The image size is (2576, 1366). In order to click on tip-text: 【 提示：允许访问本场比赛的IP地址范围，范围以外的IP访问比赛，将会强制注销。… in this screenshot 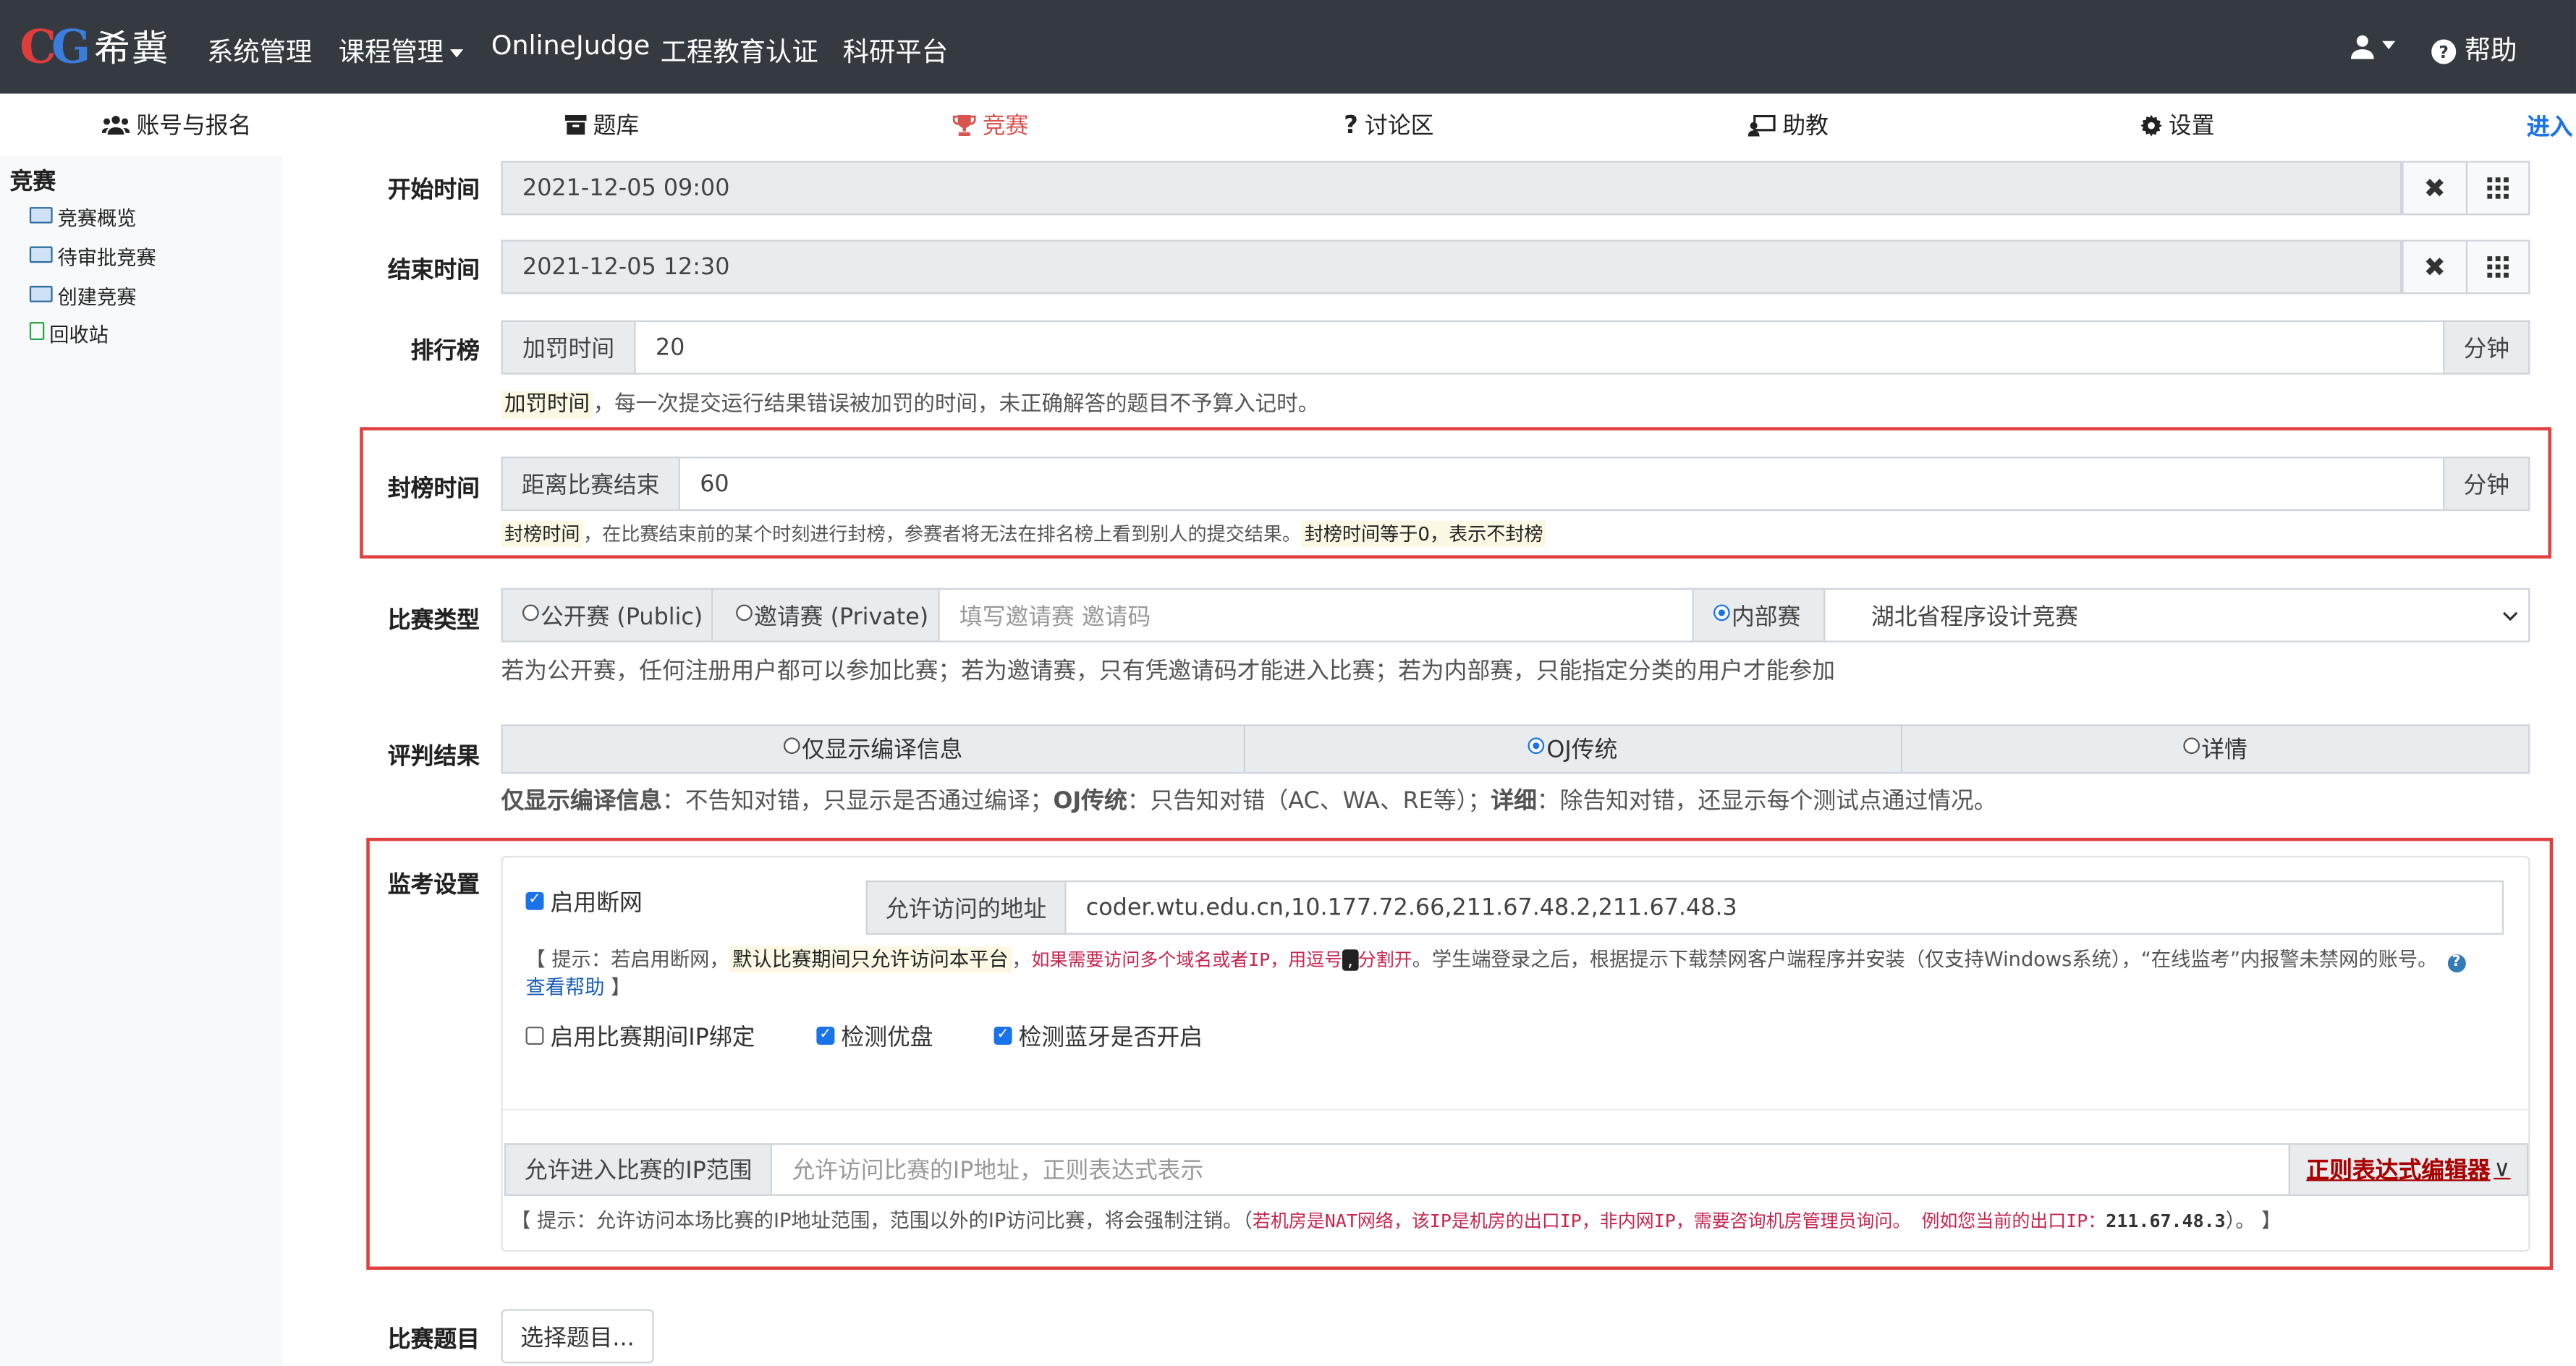, I will do `click(882, 1220)`.